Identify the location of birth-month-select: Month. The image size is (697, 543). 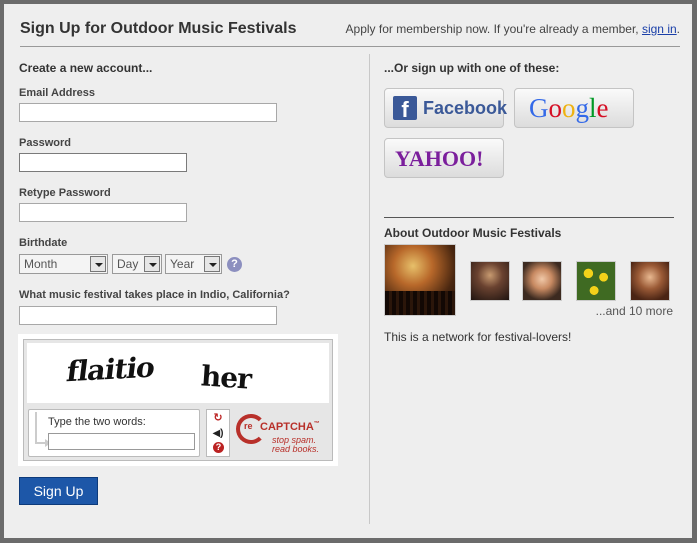
(63, 264).